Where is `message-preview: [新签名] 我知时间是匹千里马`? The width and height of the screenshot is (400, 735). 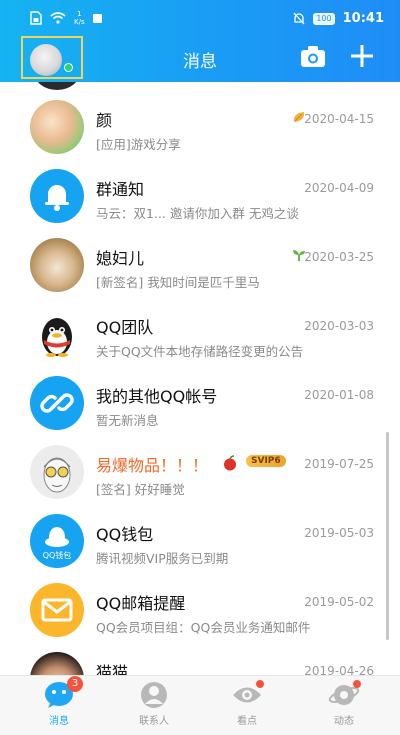 message-preview: [新签名] 我知时间是匹千里马 is located at coordinates (178, 282).